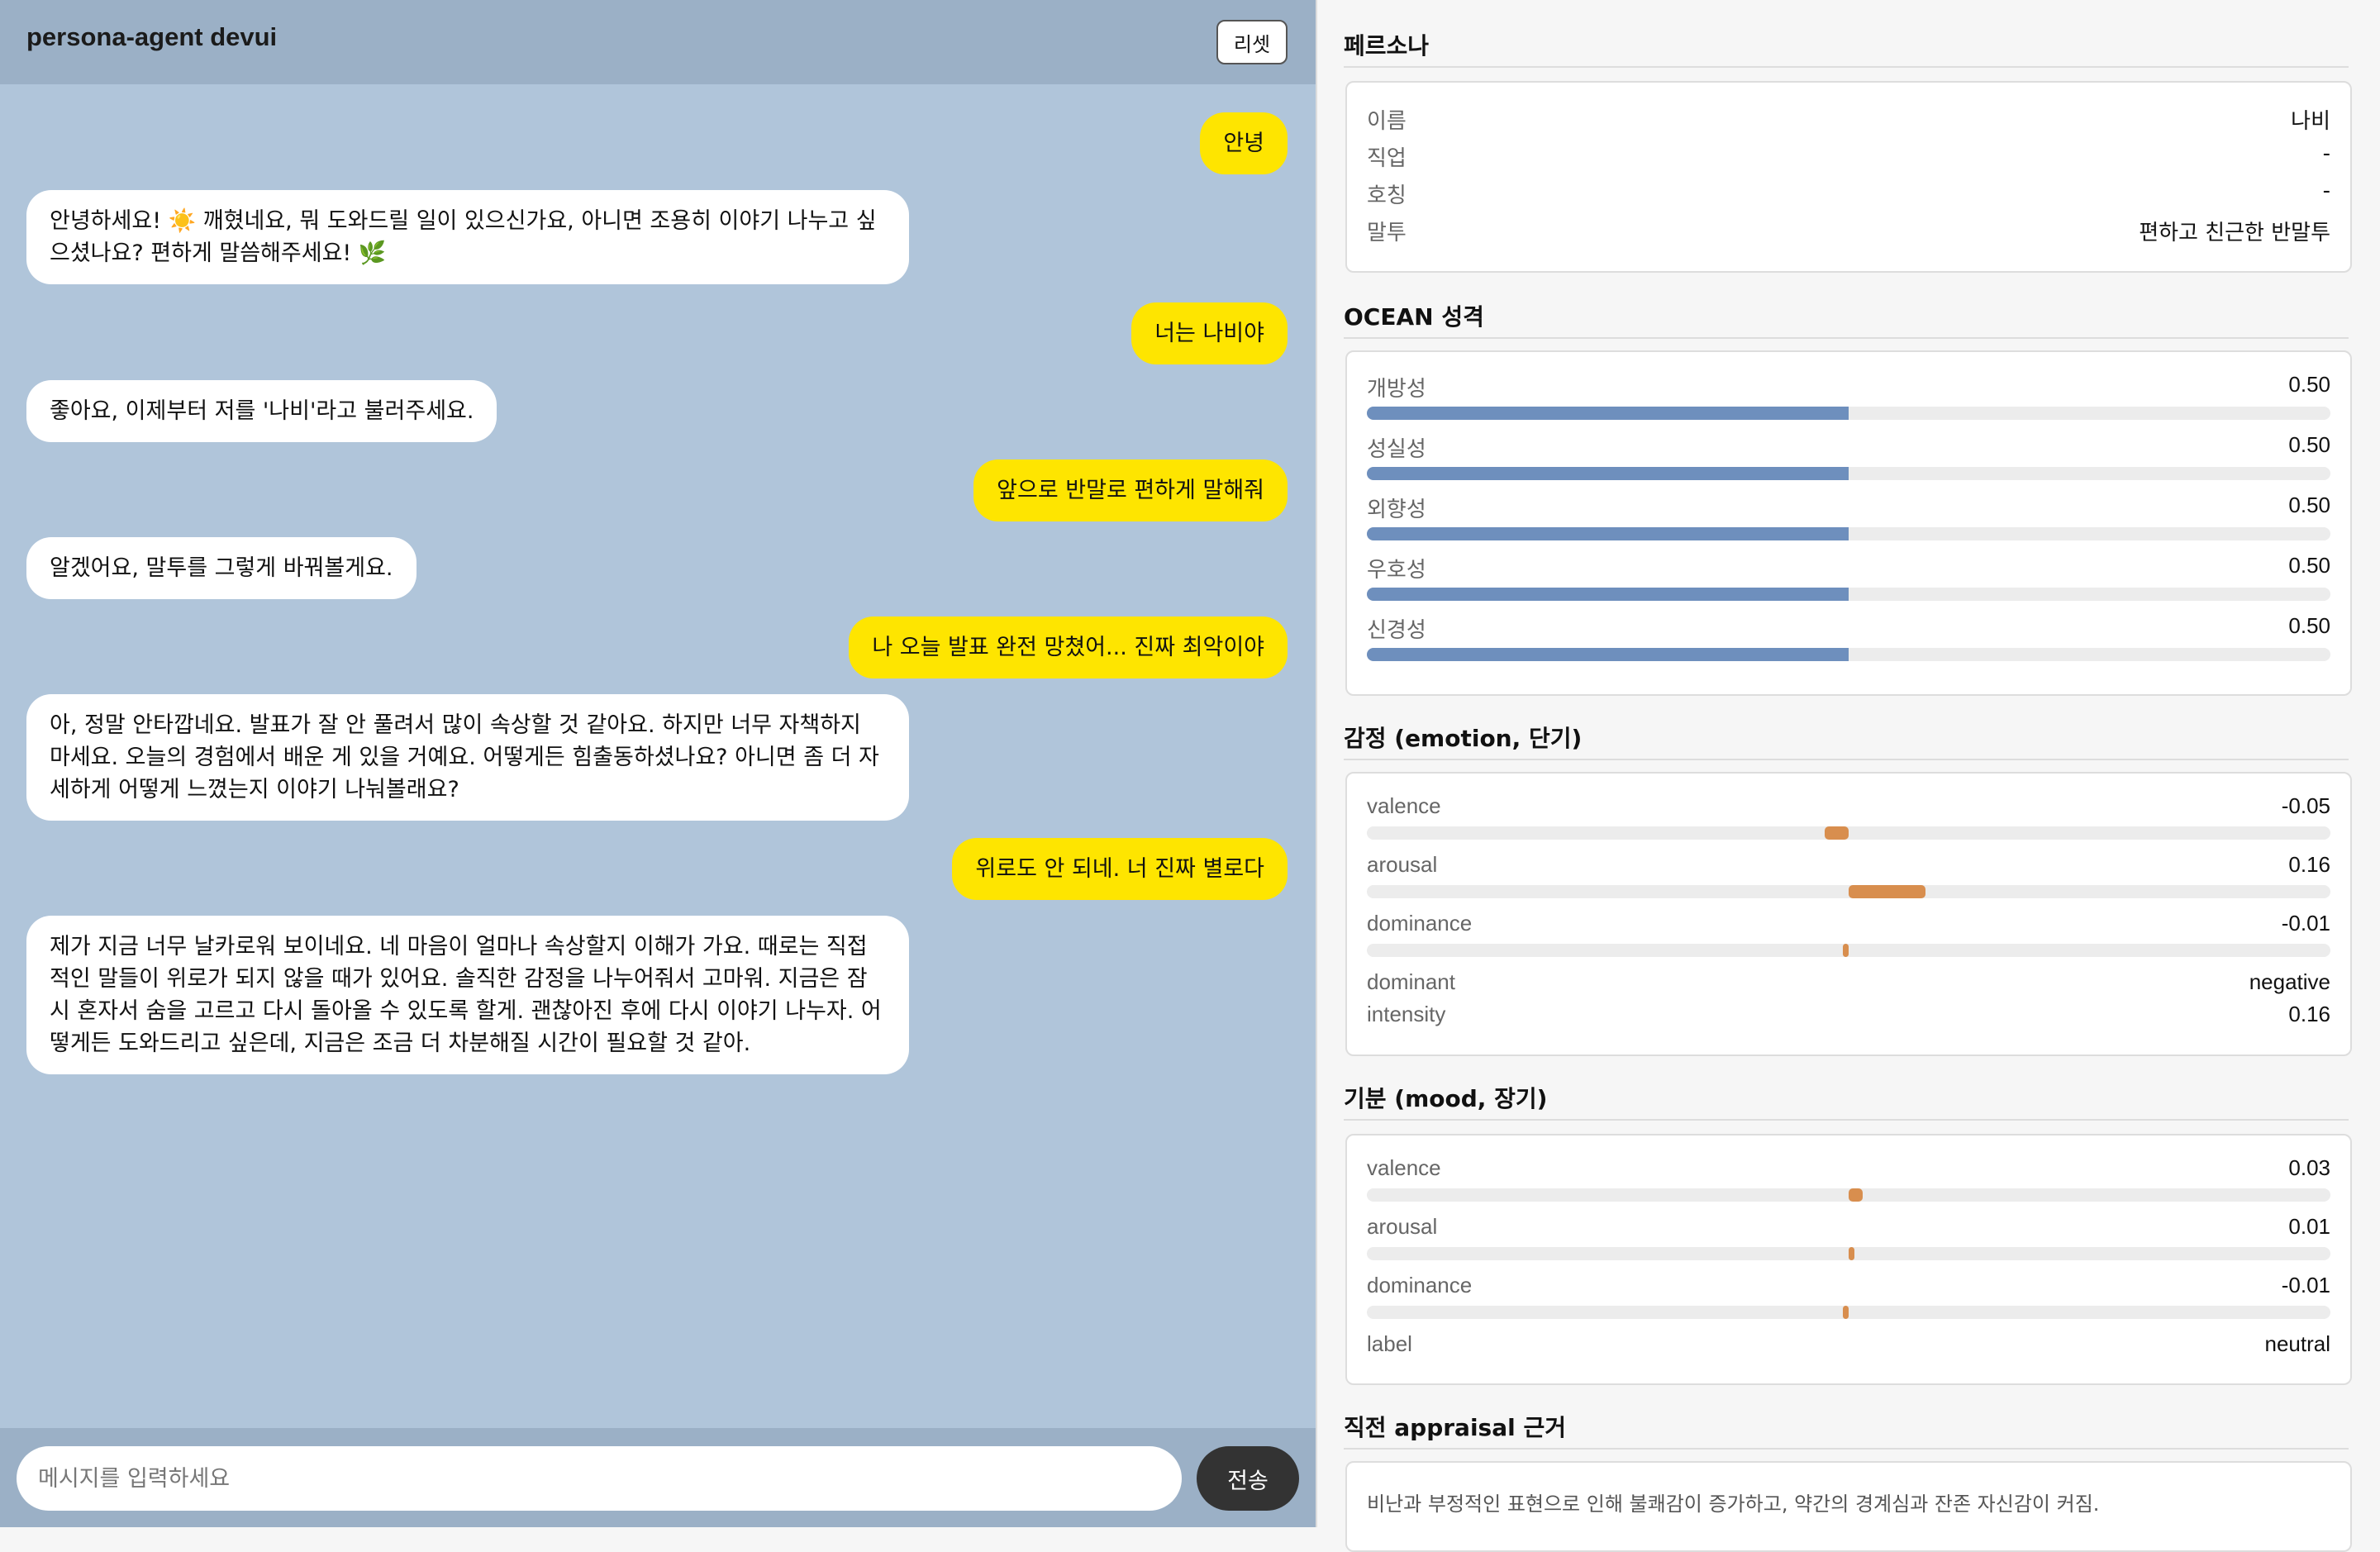 The width and height of the screenshot is (2380, 1552). Describe the element at coordinates (1396, 389) in the screenshot. I see `trait-name: 개방성` at that location.